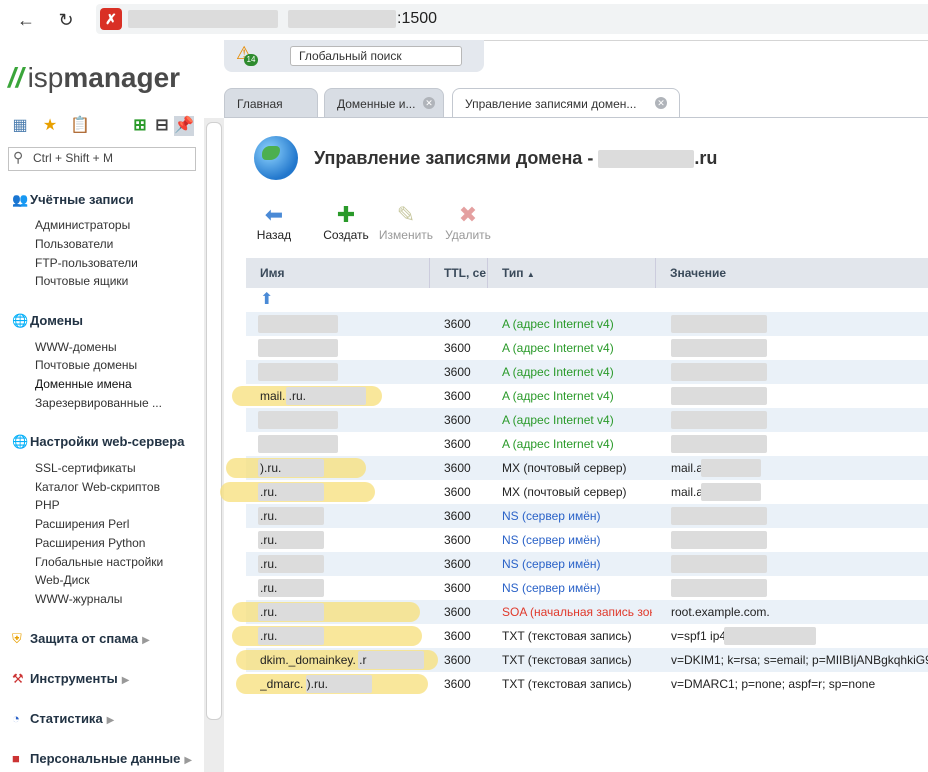 This screenshot has width=928, height=772. Describe the element at coordinates (50, 126) in the screenshot. I see `favorites-star-icon: ★` at that location.